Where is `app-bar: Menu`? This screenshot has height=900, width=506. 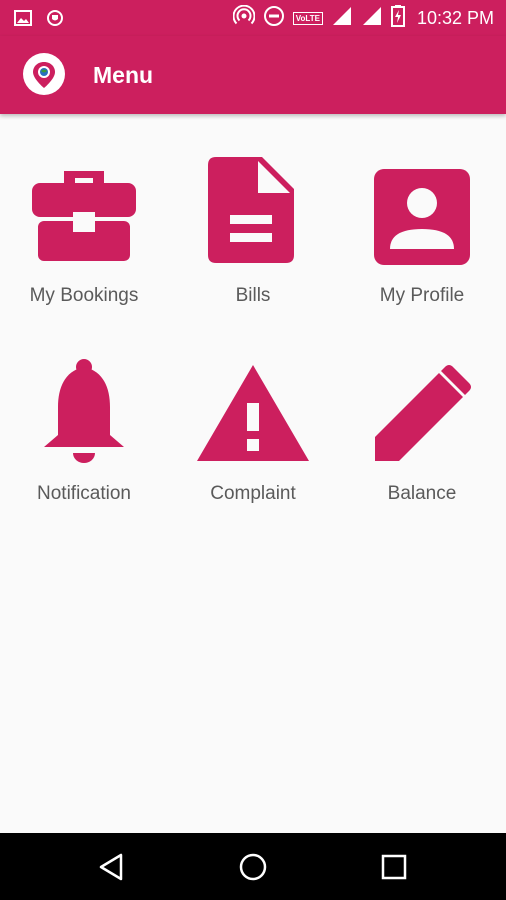 app-bar: Menu is located at coordinates (253, 75).